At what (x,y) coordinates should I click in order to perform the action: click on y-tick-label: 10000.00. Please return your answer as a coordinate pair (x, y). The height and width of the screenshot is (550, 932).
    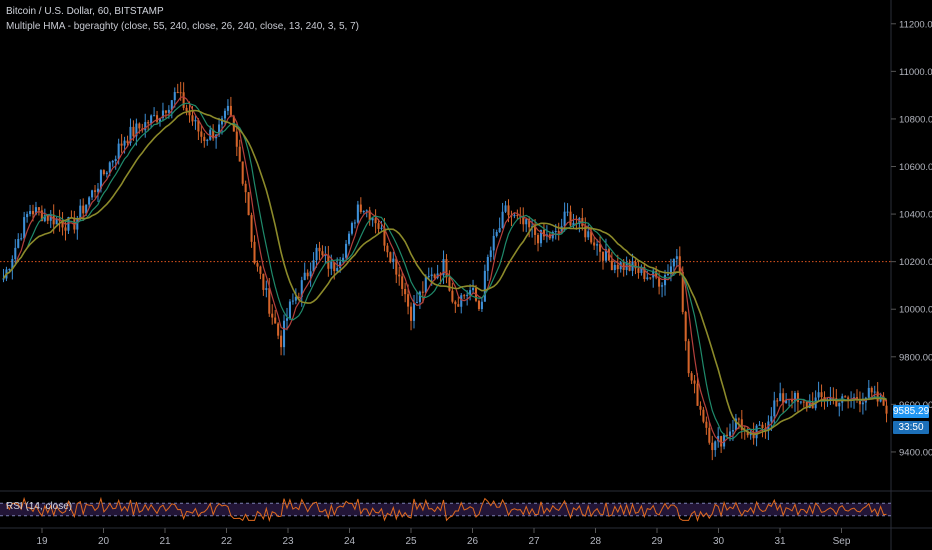
    Looking at the image, I should click on (915, 310).